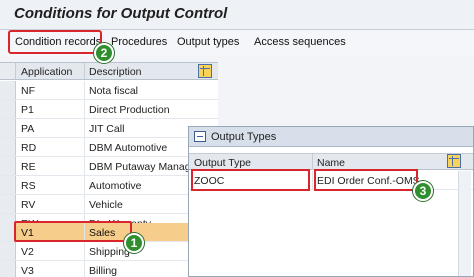 This screenshot has width=474, height=277. Describe the element at coordinates (27, 271) in the screenshot. I see `cell-application: V3` at that location.